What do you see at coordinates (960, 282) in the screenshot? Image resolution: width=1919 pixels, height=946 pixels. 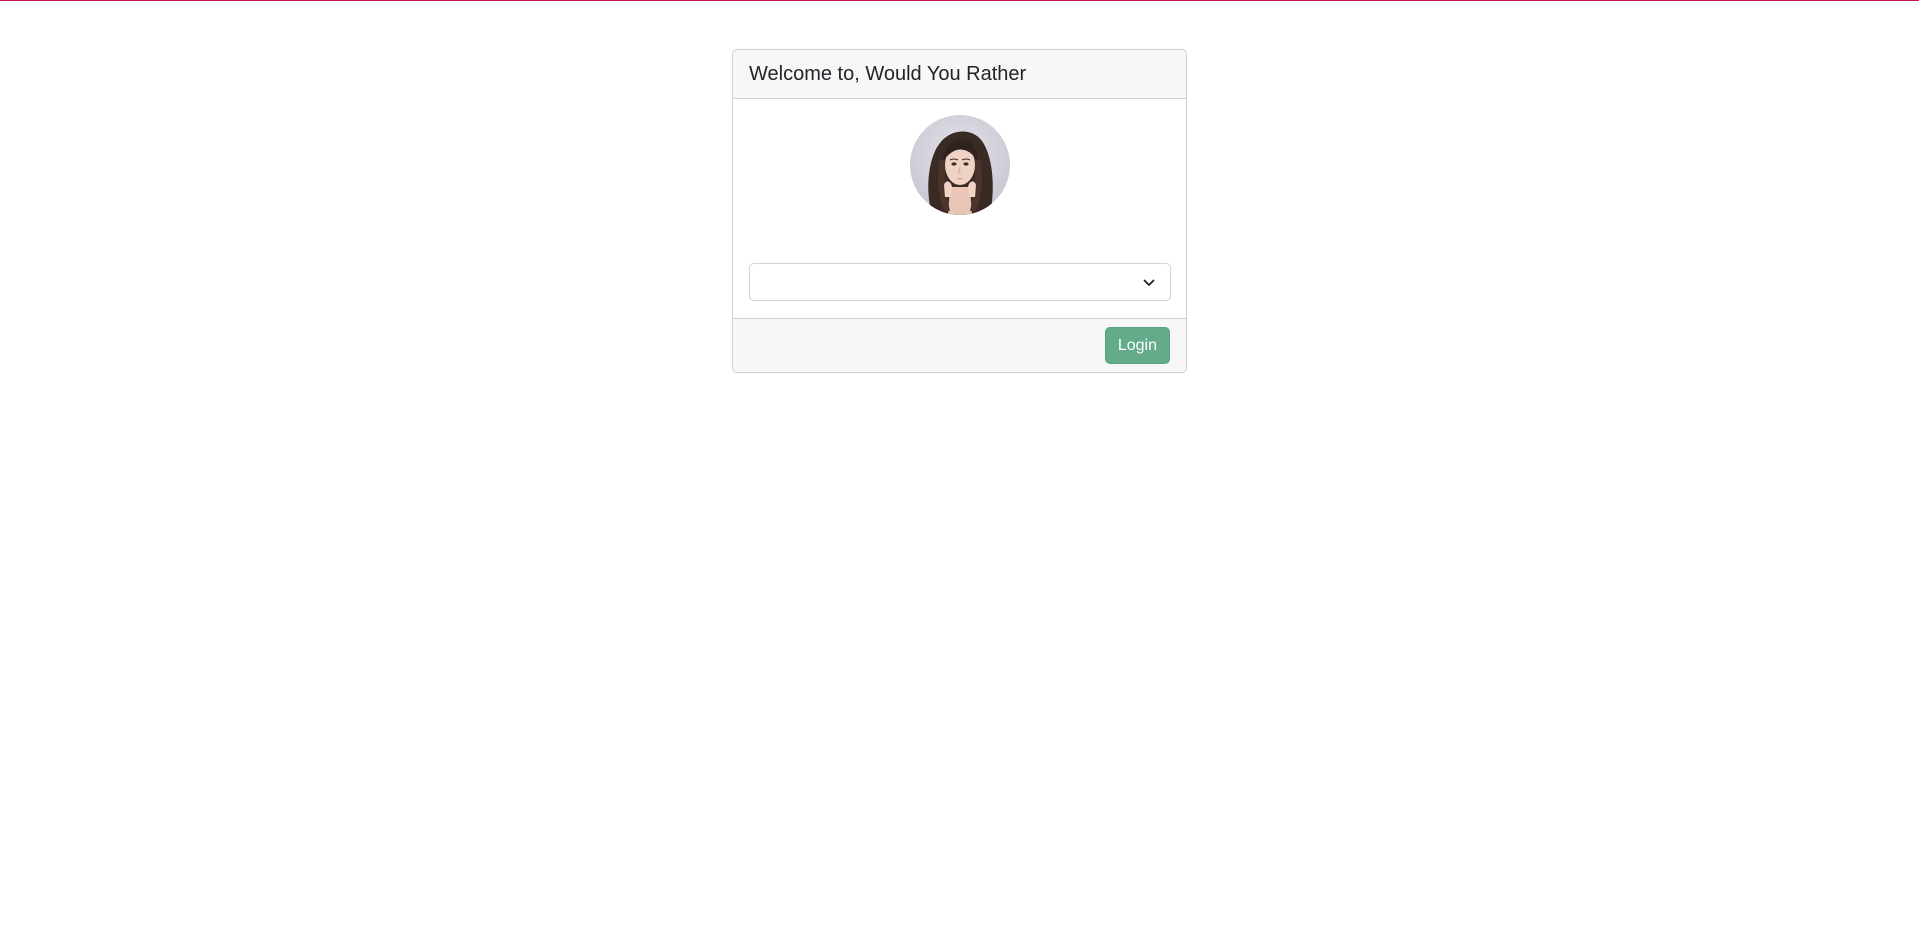 I see `user-select` at bounding box center [960, 282].